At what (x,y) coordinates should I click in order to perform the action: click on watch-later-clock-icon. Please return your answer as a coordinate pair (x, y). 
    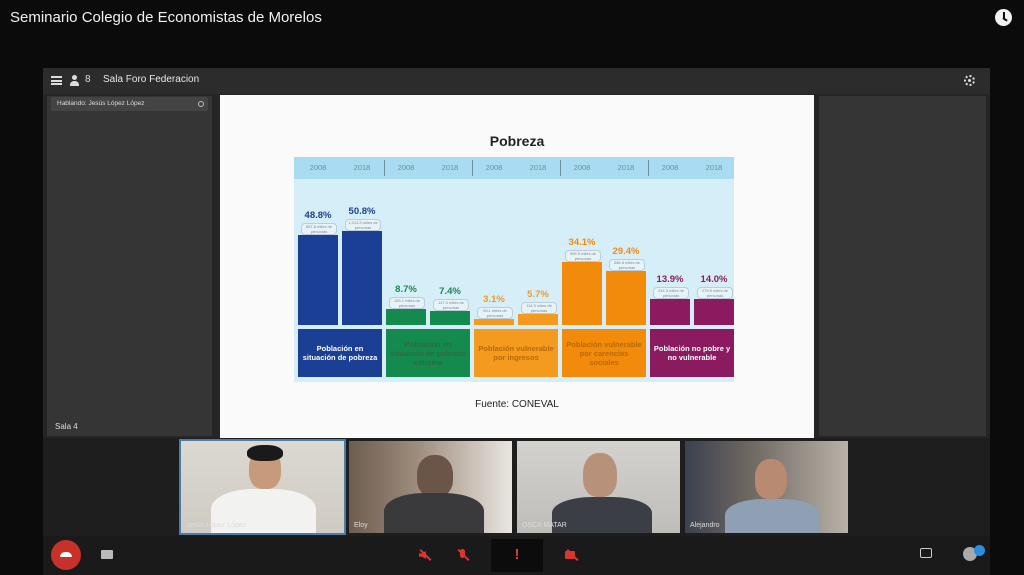
    Looking at the image, I should click on (1003, 17).